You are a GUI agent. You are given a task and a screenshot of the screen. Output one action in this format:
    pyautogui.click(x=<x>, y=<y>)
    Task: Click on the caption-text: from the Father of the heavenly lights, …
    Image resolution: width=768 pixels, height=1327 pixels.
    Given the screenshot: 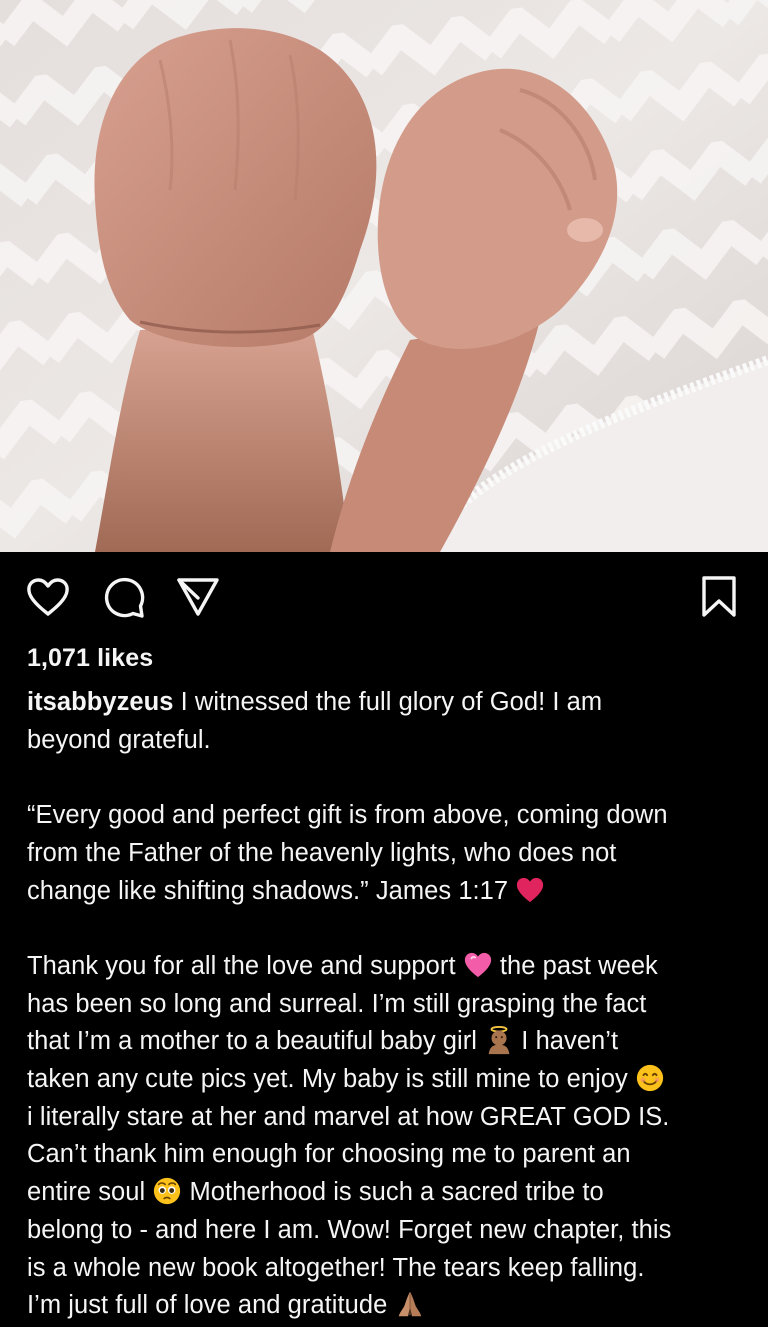 What is the action you would take?
    pyautogui.click(x=322, y=852)
    